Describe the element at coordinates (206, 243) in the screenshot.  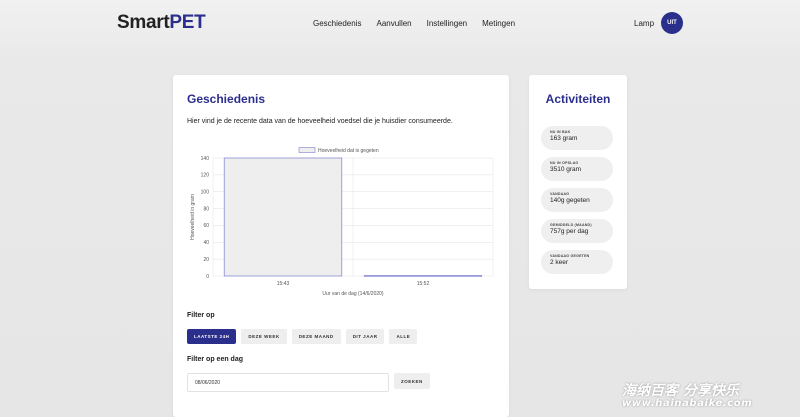
I see `y-tick-label: 40` at that location.